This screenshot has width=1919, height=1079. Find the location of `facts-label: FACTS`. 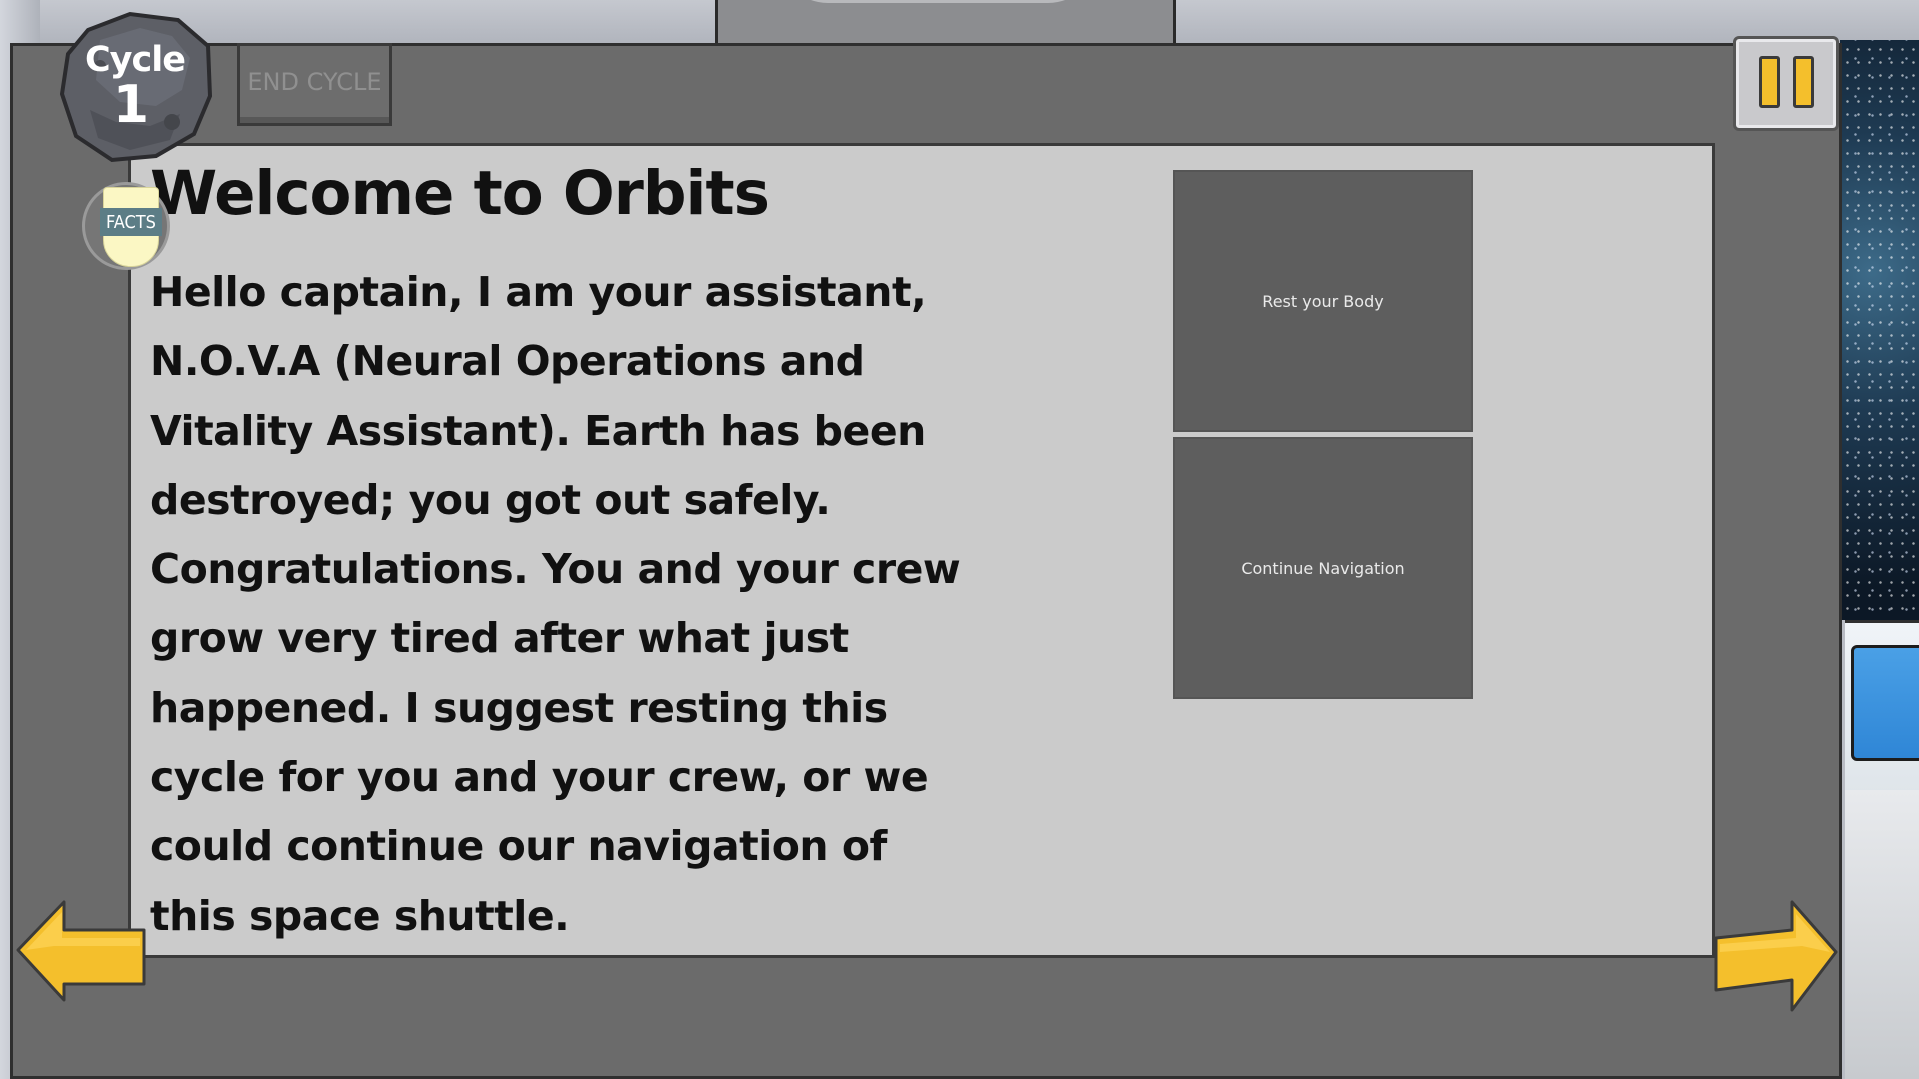

facts-label: FACTS is located at coordinates (131, 222).